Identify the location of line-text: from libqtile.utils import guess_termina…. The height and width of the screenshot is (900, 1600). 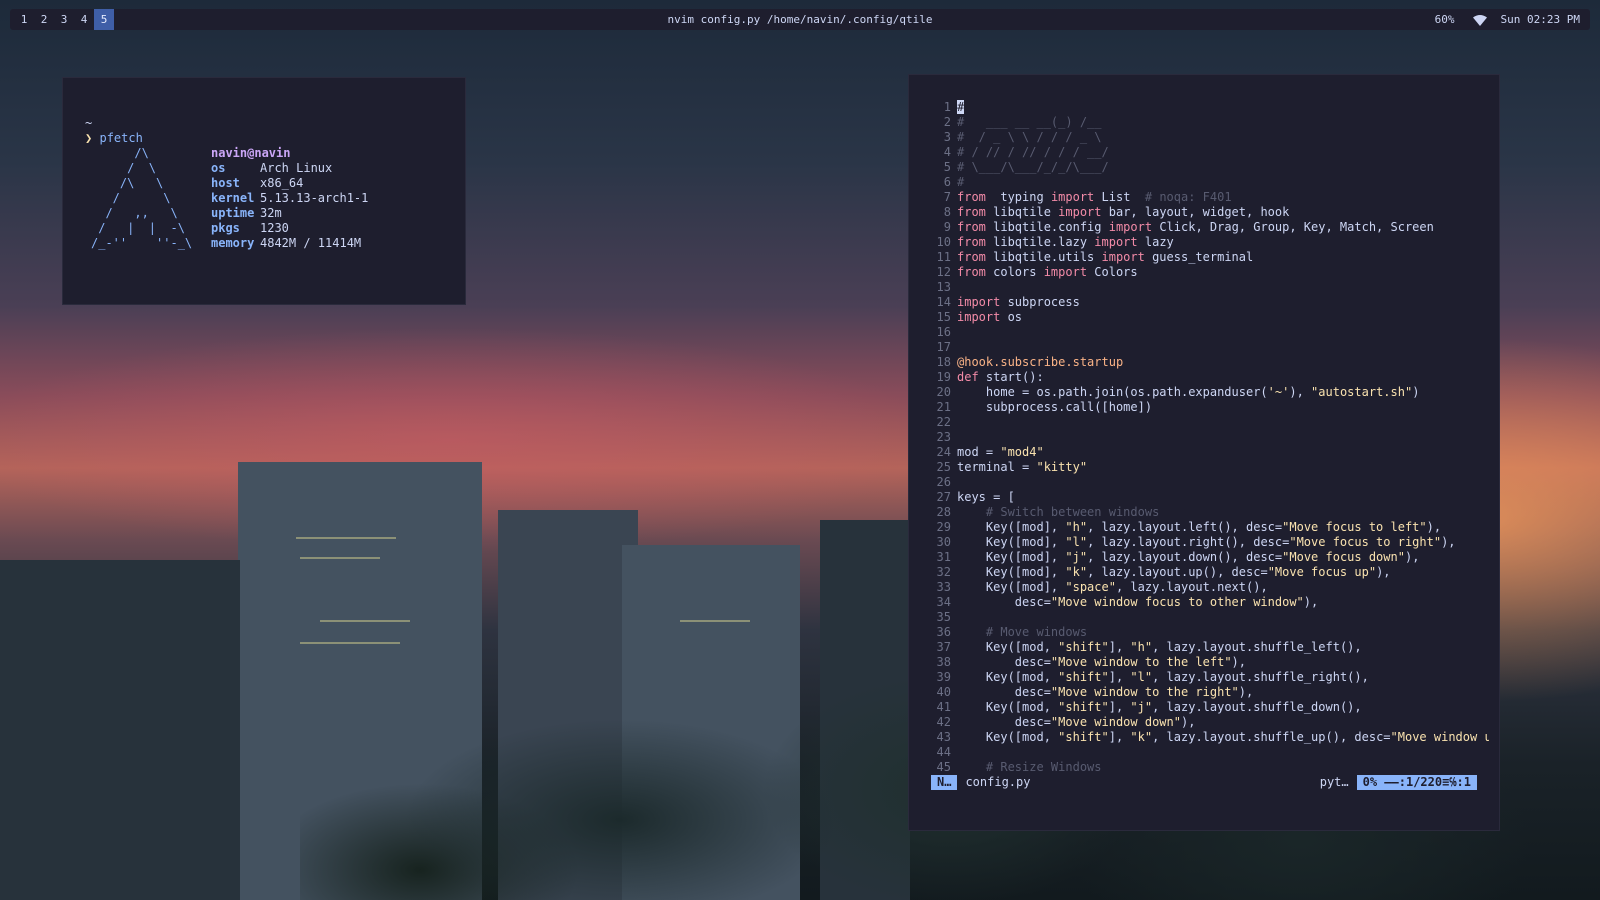
(1102, 257).